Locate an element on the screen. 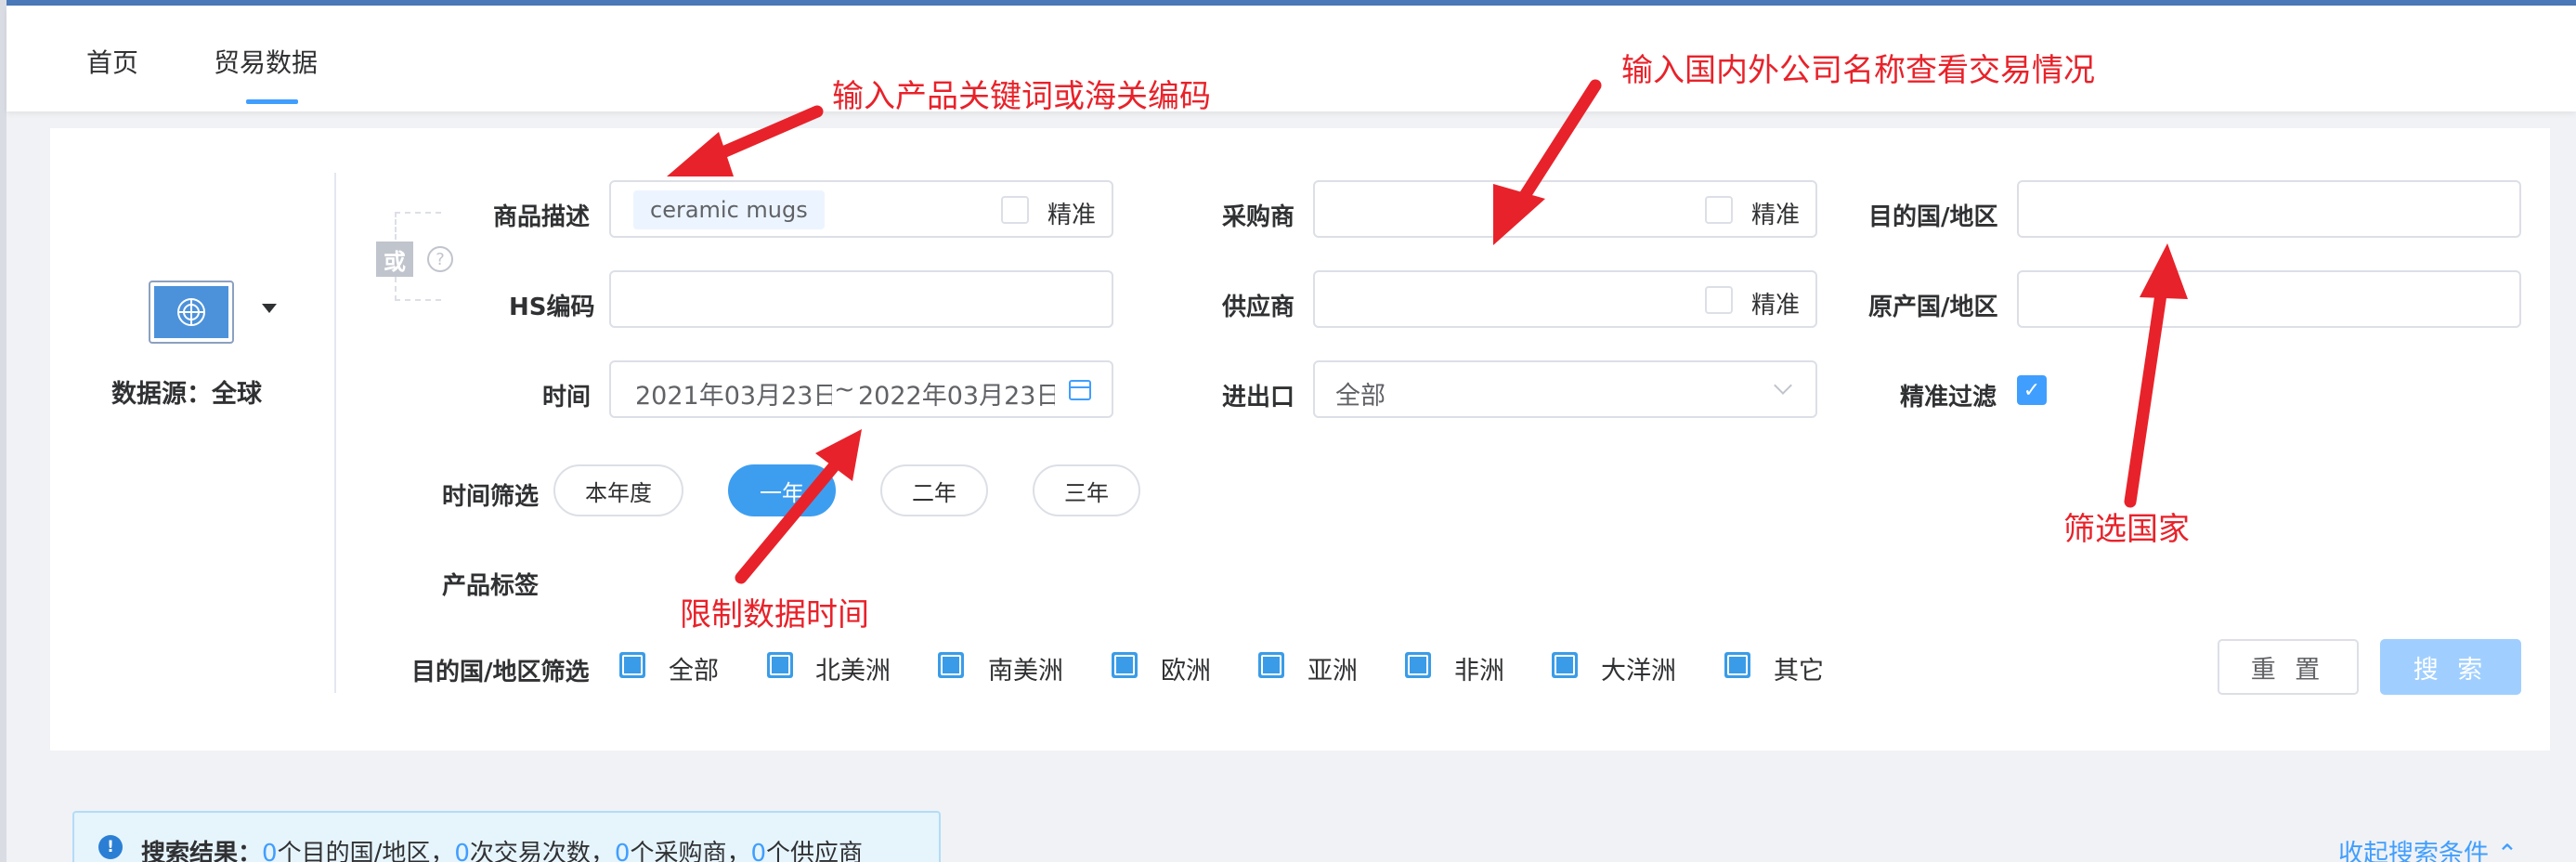  time-label: 时间 is located at coordinates (567, 397).